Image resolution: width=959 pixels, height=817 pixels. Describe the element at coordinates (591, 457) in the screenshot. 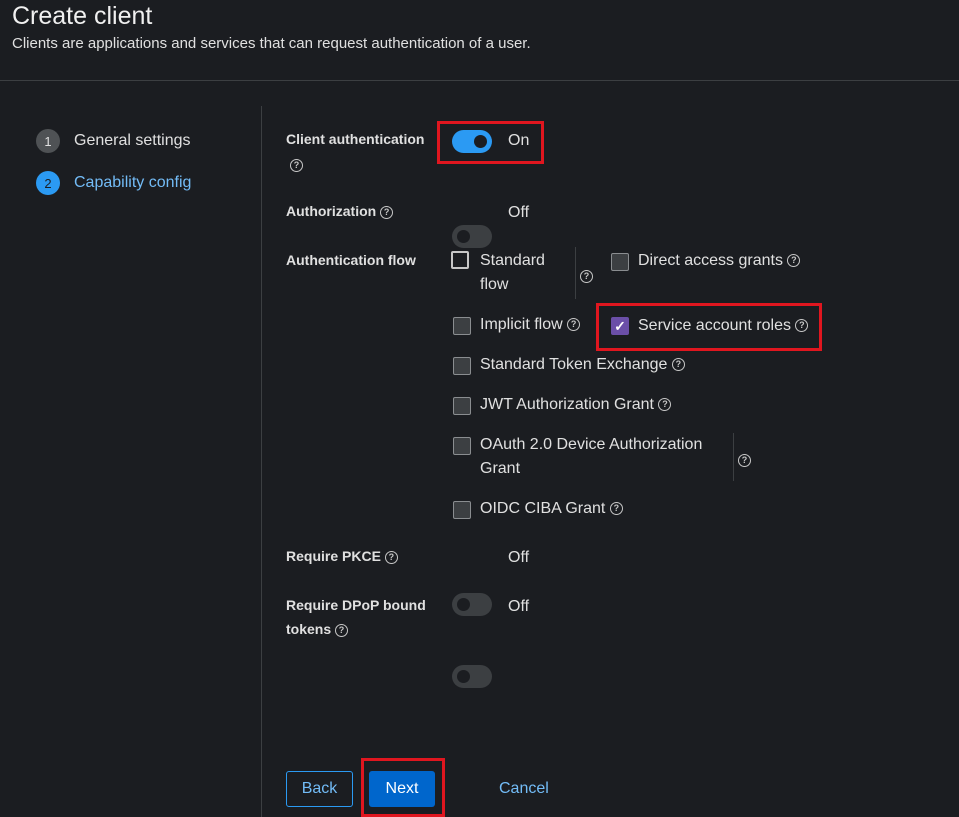

I see `oauth-device-grant-label: OAuth 2.0 Device Authorization Grant` at that location.